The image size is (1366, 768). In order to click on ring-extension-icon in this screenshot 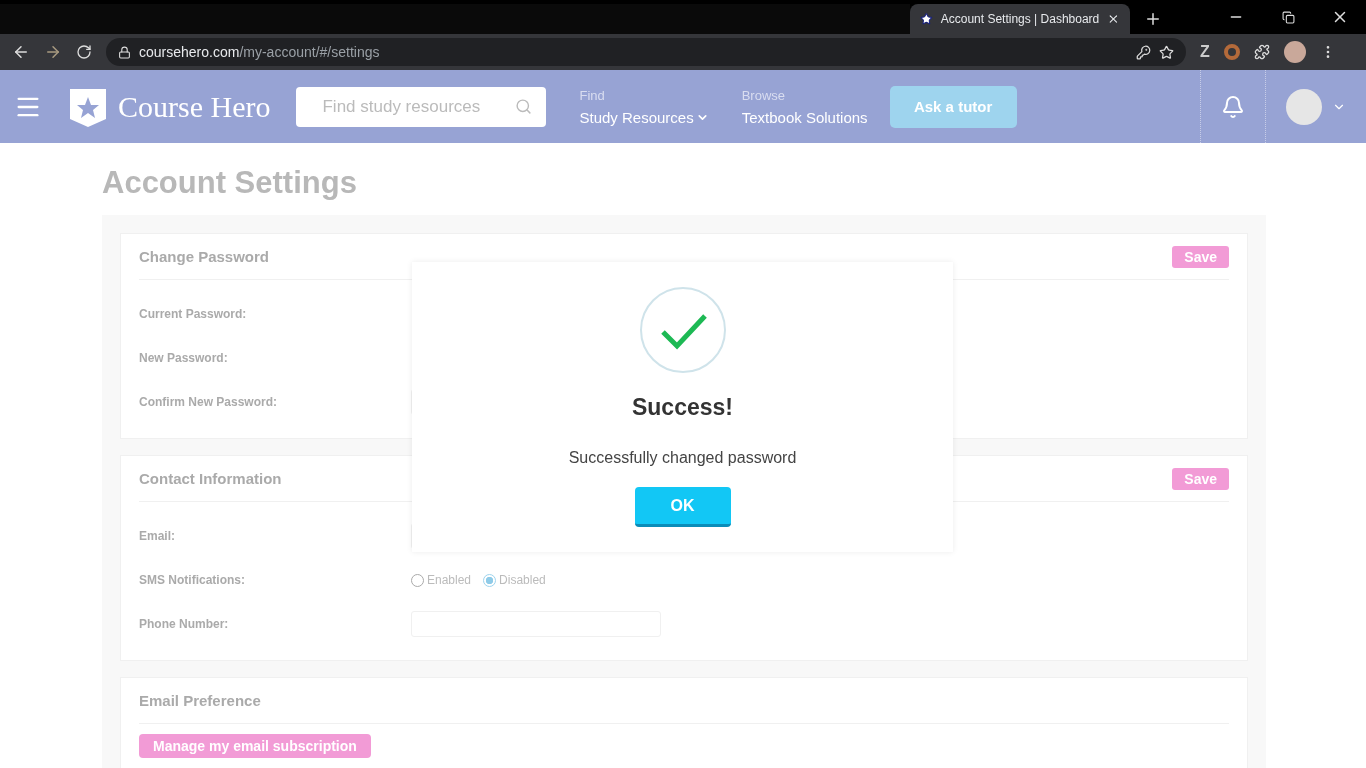, I will do `click(1231, 52)`.